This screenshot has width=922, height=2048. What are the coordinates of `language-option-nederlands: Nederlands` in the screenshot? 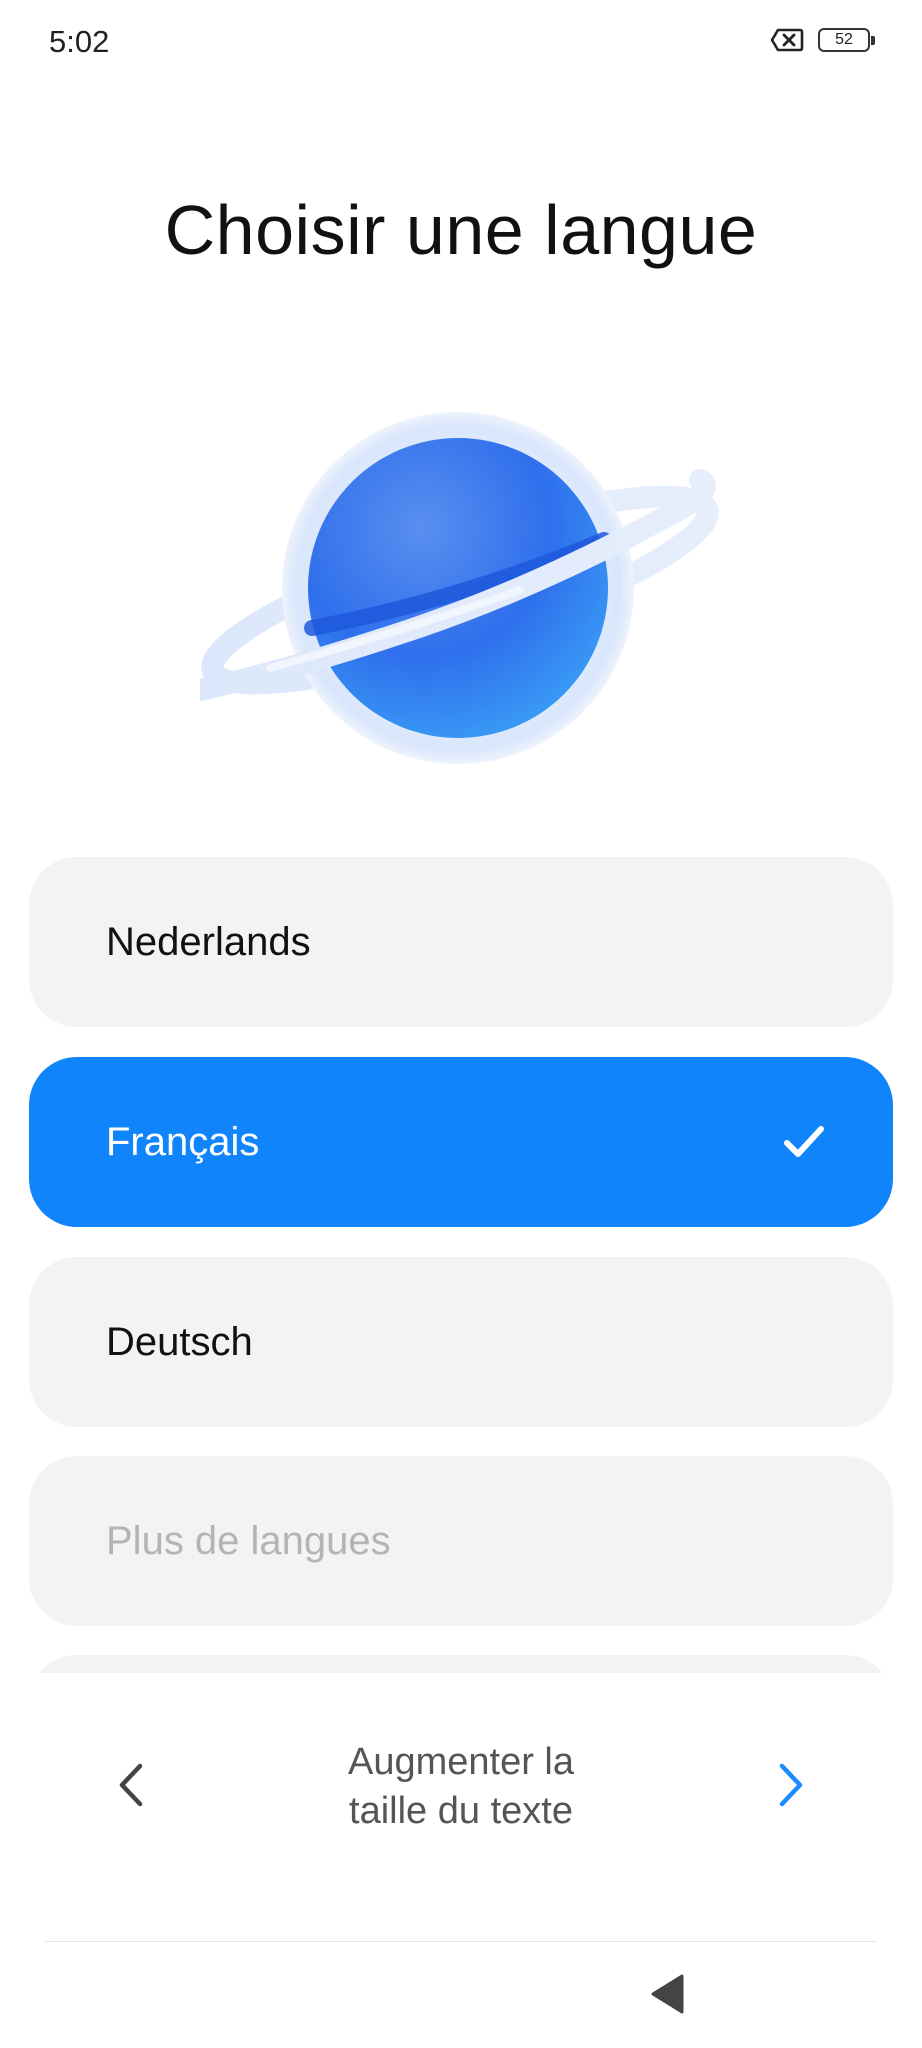 It's located at (461, 942).